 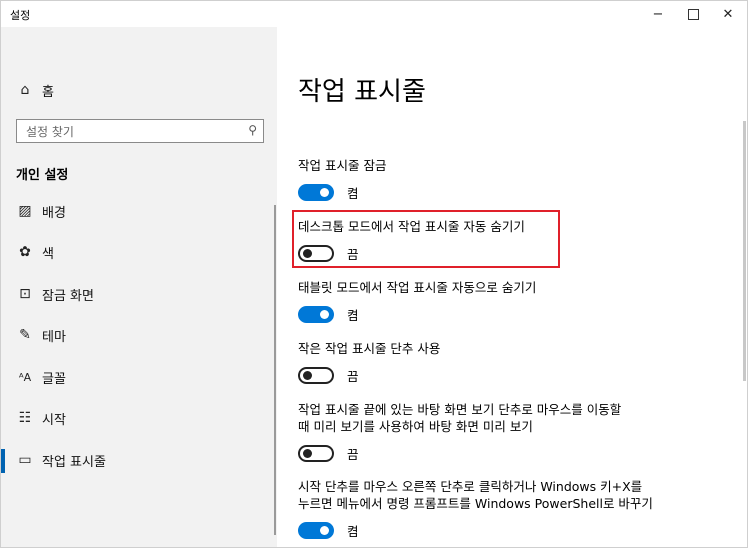 I want to click on sidebar-item-label: 색, so click(x=48, y=254).